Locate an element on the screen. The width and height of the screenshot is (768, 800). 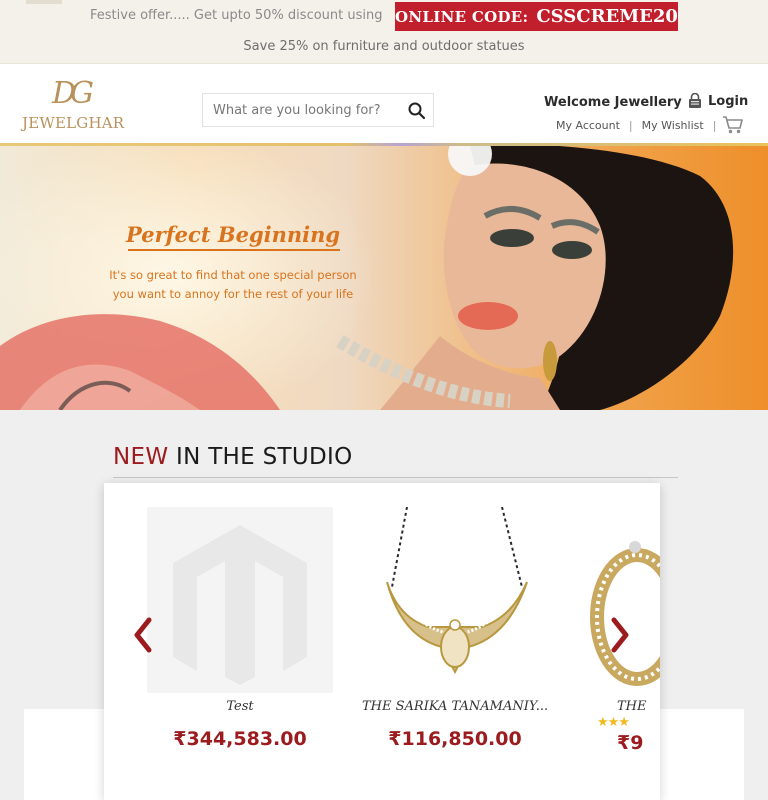
logo-mark: DG is located at coordinates (73, 93).